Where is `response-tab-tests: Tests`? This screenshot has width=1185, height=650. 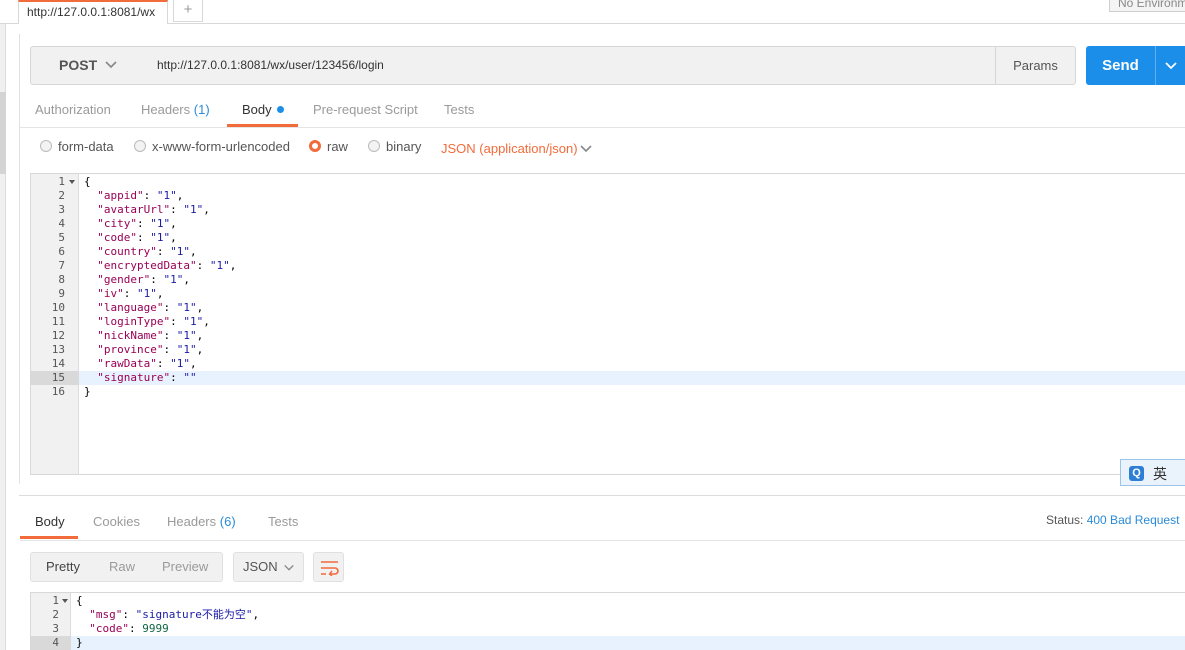
response-tab-tests: Tests is located at coordinates (283, 523).